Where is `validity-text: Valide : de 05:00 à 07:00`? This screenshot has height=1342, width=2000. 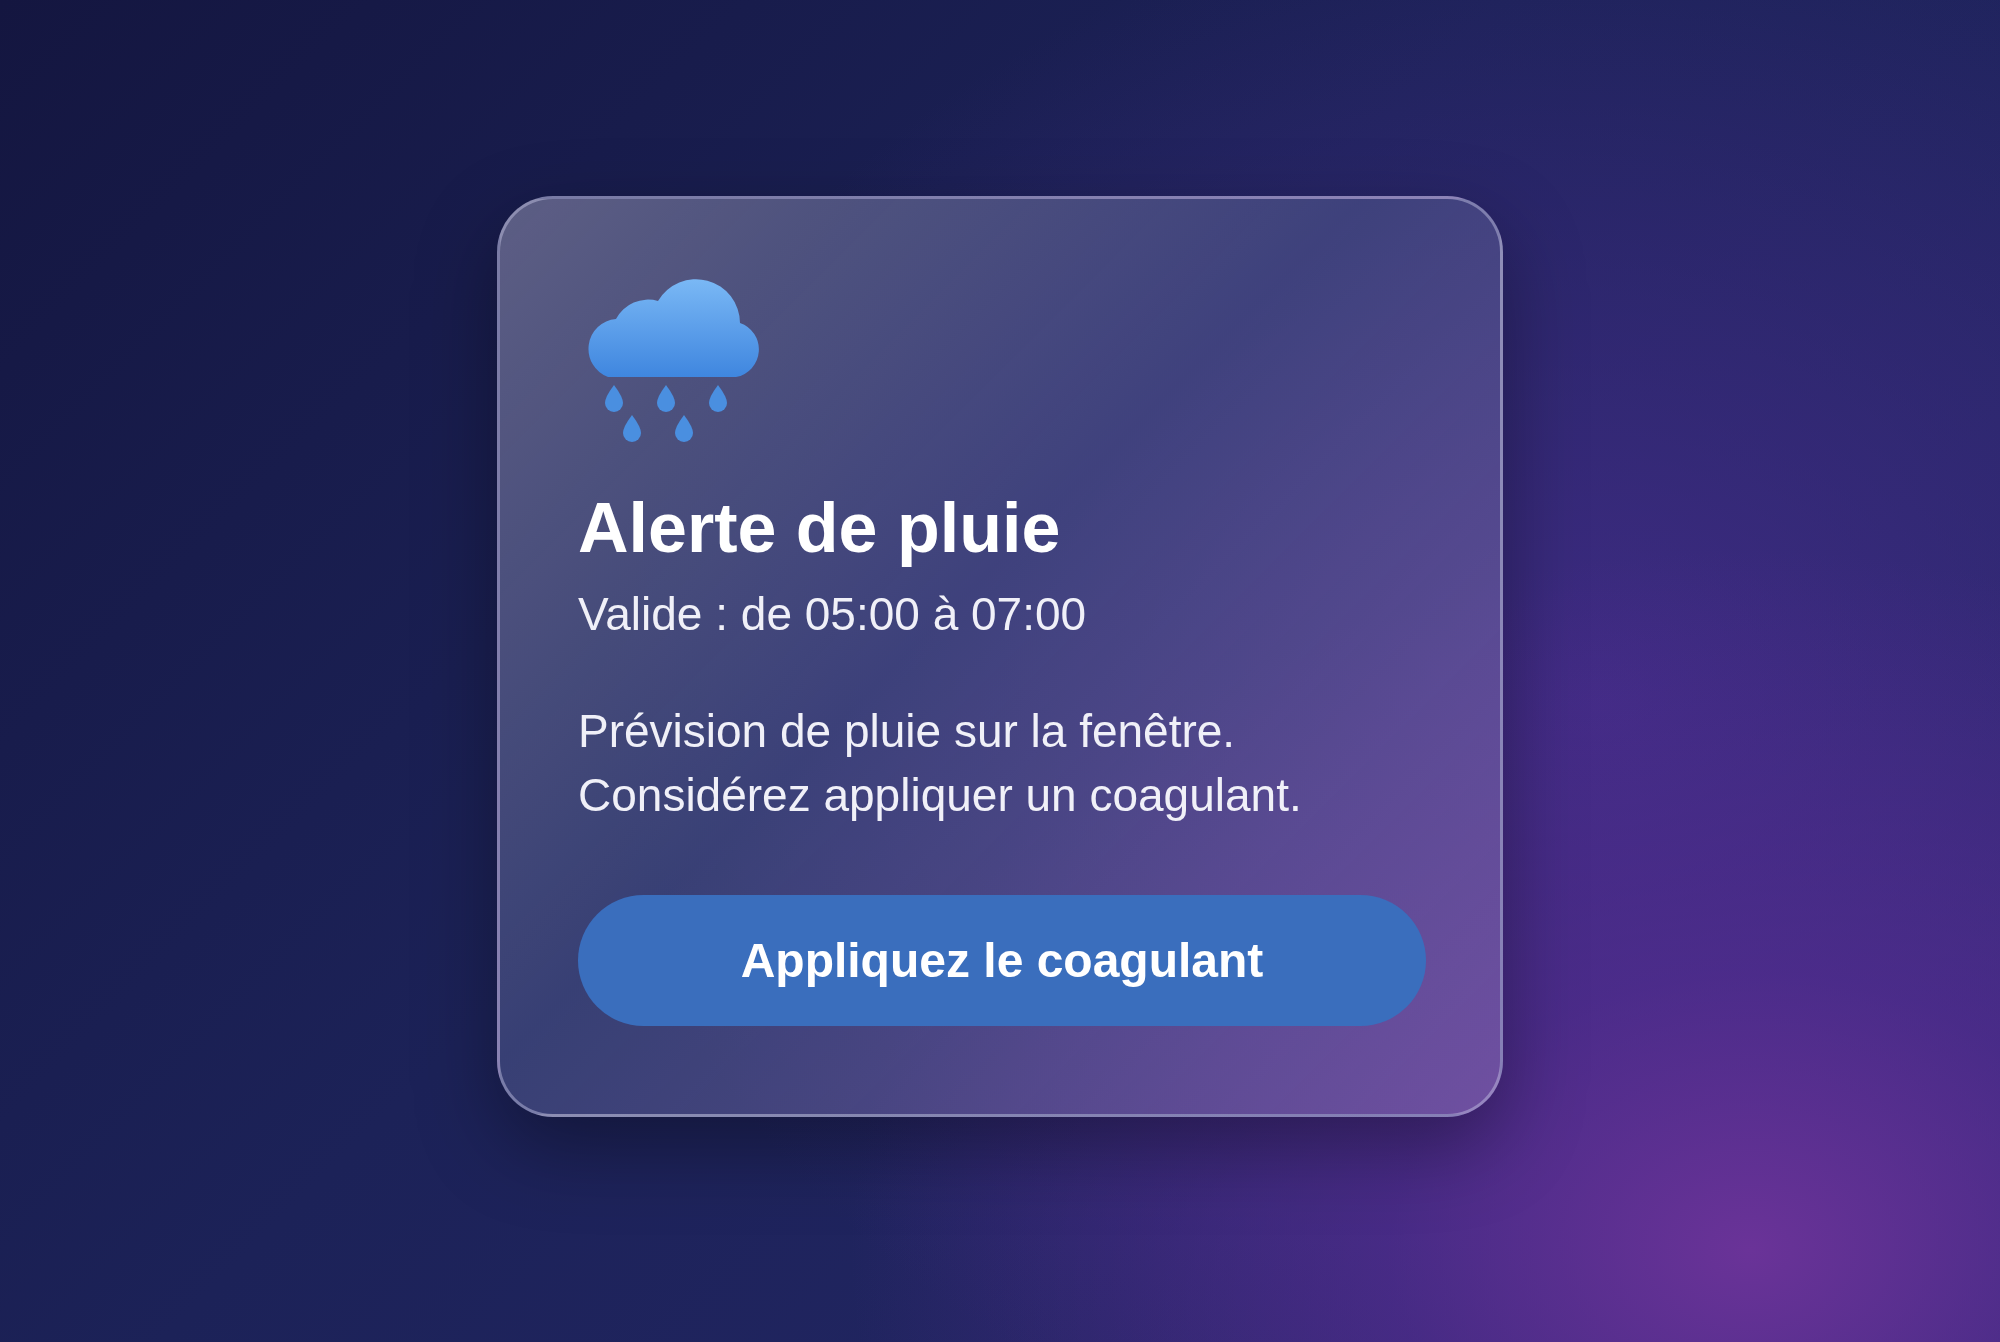
validity-text: Valide : de 05:00 à 07:00 is located at coordinates (832, 613).